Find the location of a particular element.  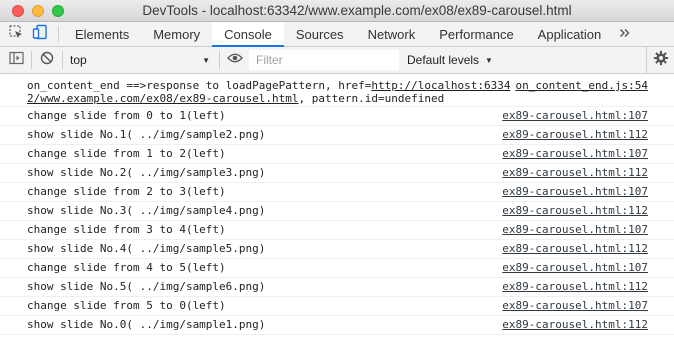

message-text-part: , pattern.id=undefined is located at coordinates (371, 98).